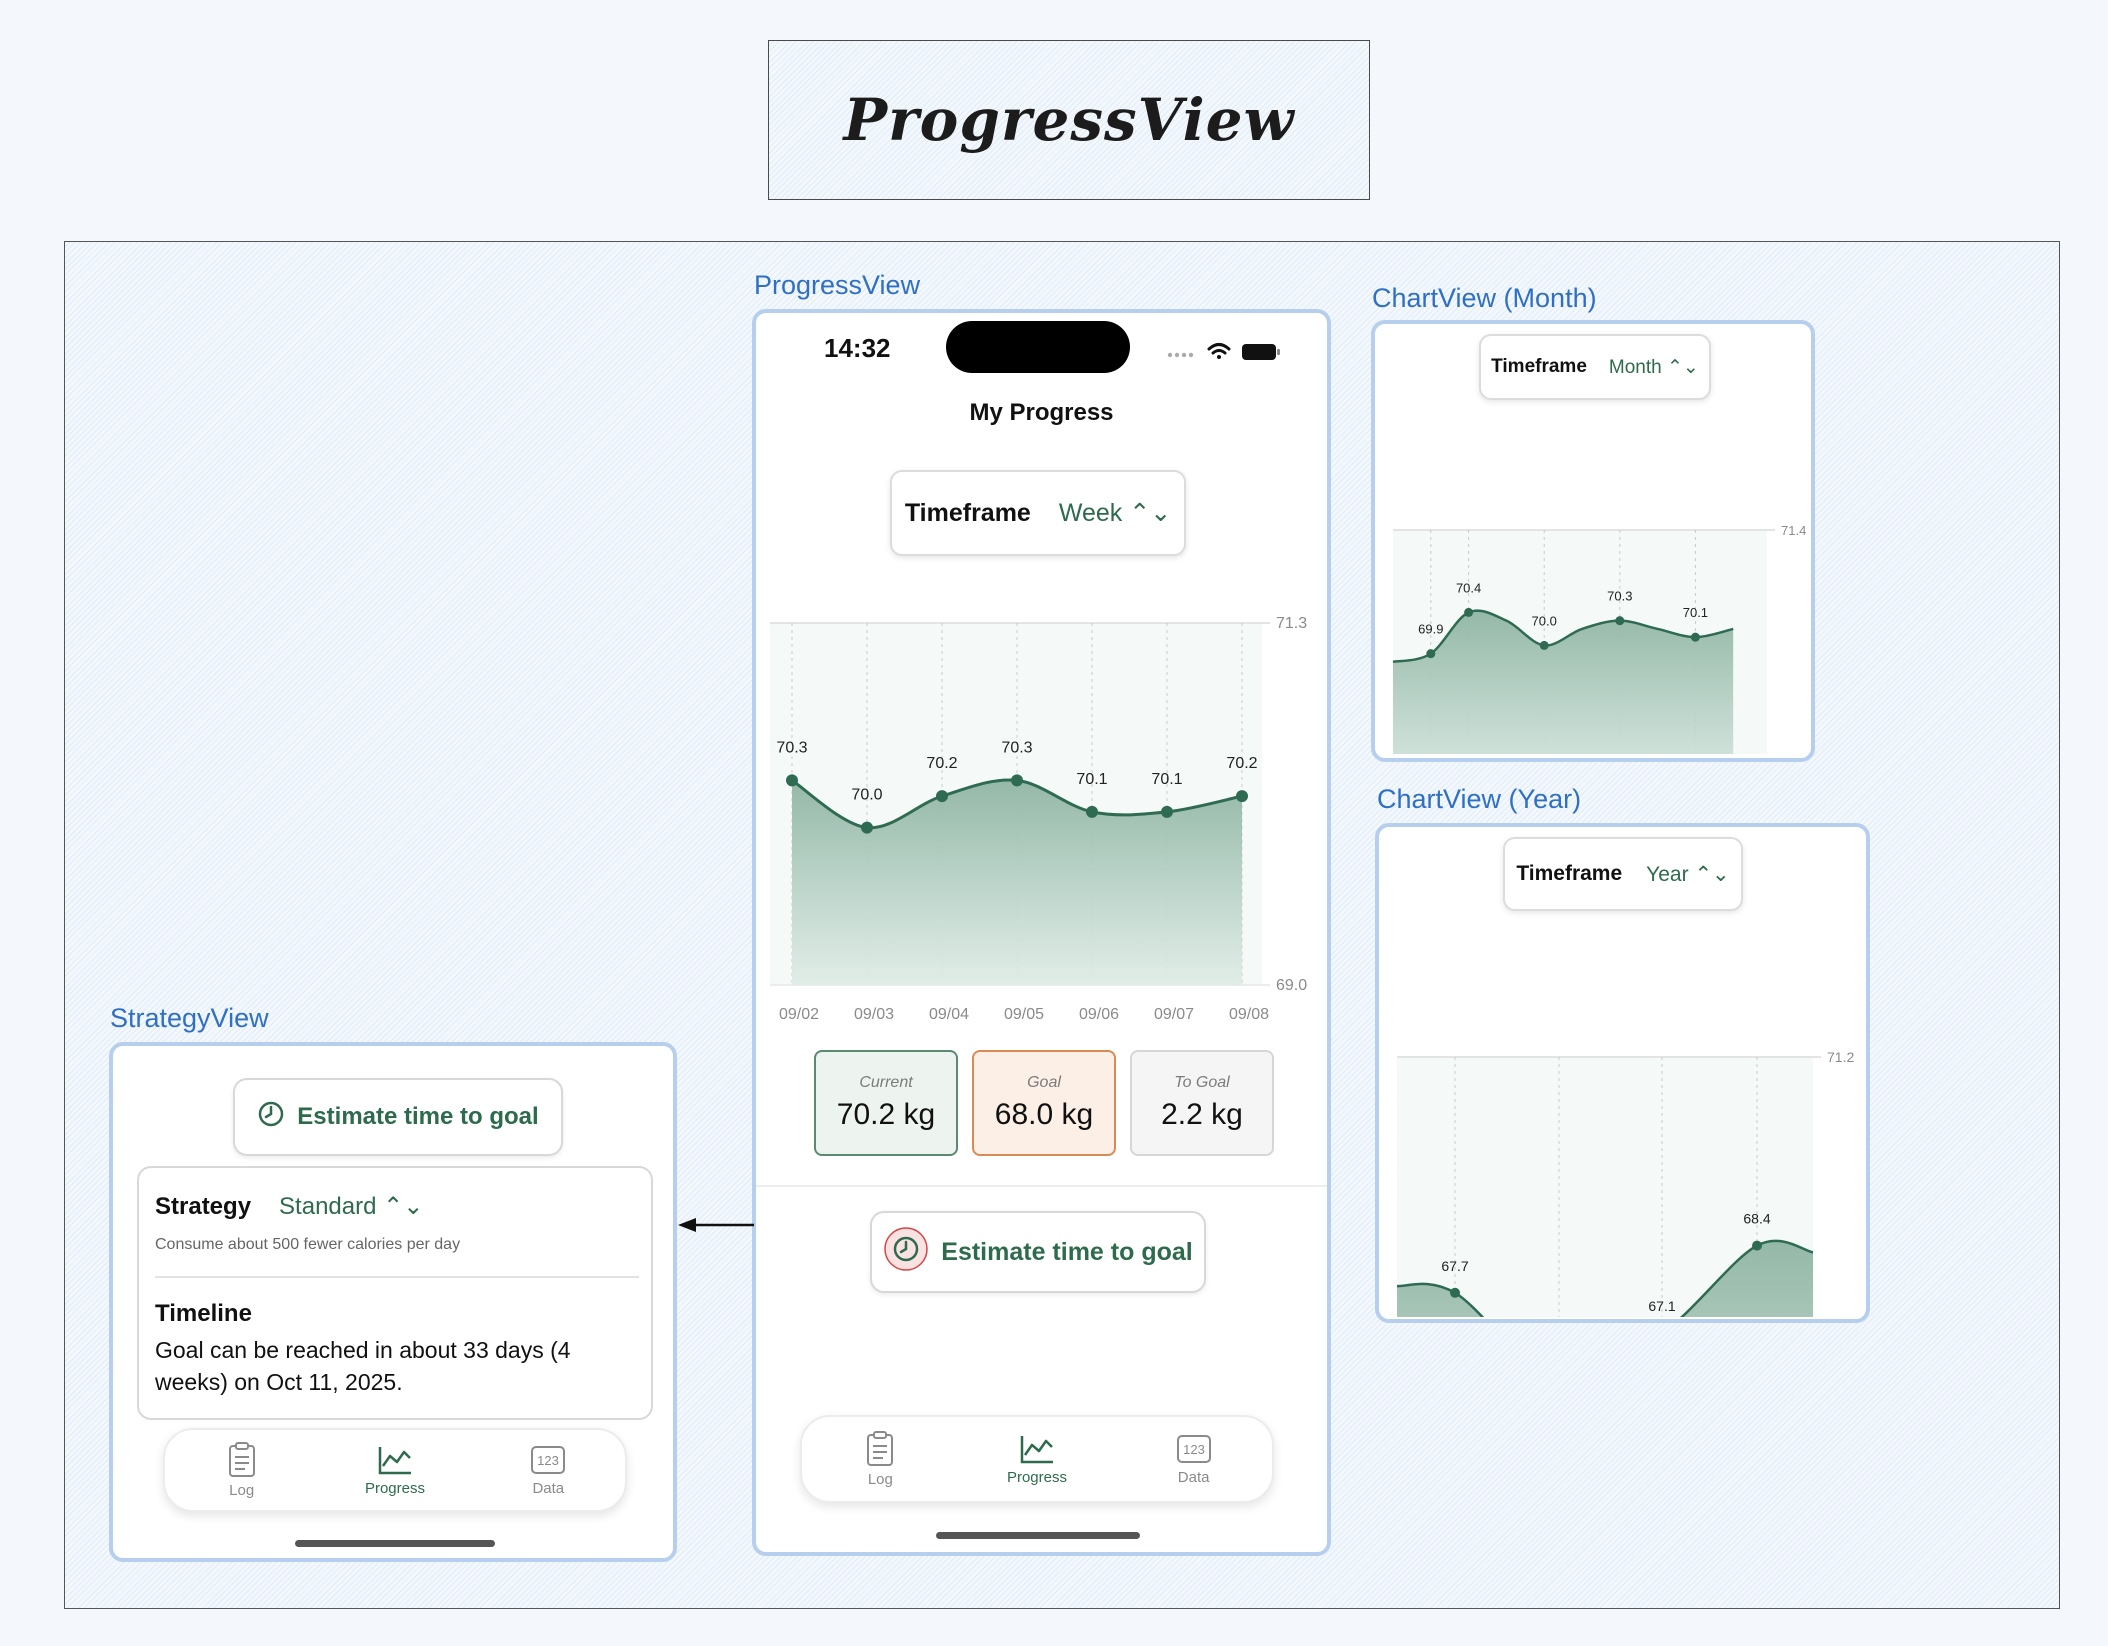 This screenshot has width=2108, height=1646. What do you see at coordinates (1661, 1306) in the screenshot?
I see `data-label: 67.1` at bounding box center [1661, 1306].